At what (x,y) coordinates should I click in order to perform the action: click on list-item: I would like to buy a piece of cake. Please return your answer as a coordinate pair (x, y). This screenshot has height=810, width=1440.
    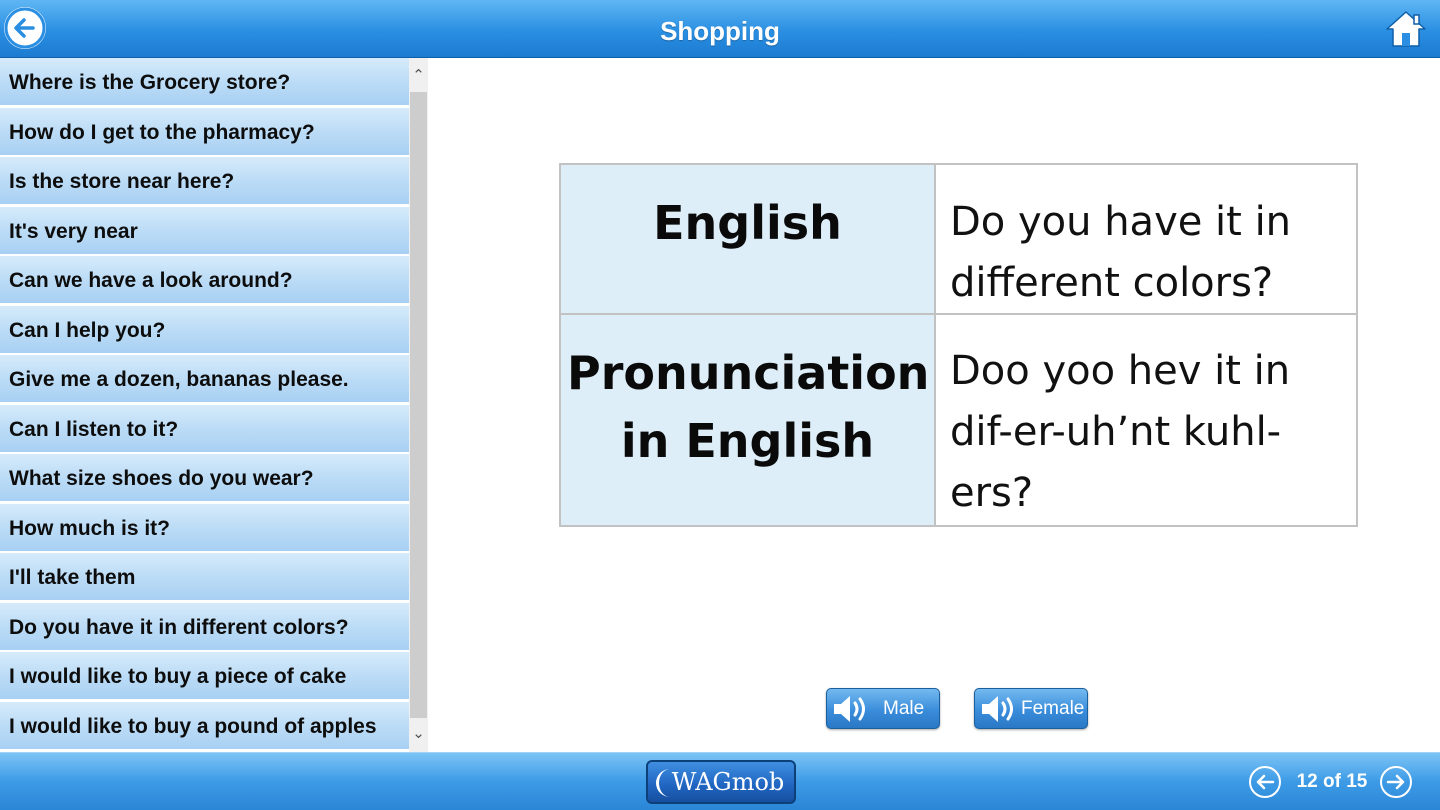
    Looking at the image, I should click on (204, 676).